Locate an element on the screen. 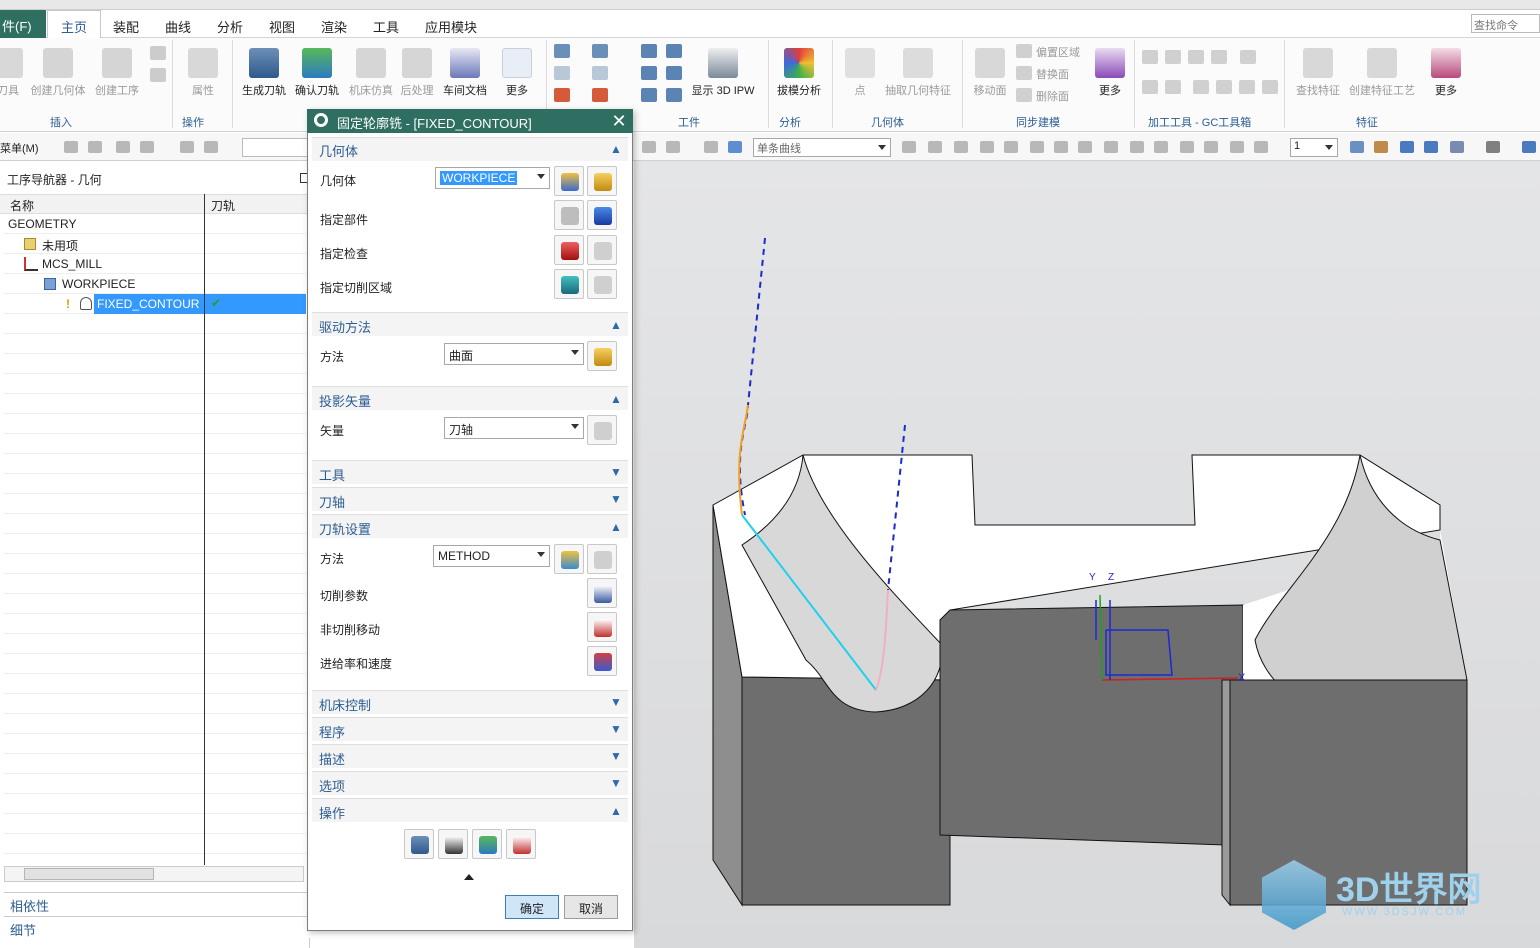 This screenshot has width=1540, height=948. section-program is located at coordinates (470, 729).